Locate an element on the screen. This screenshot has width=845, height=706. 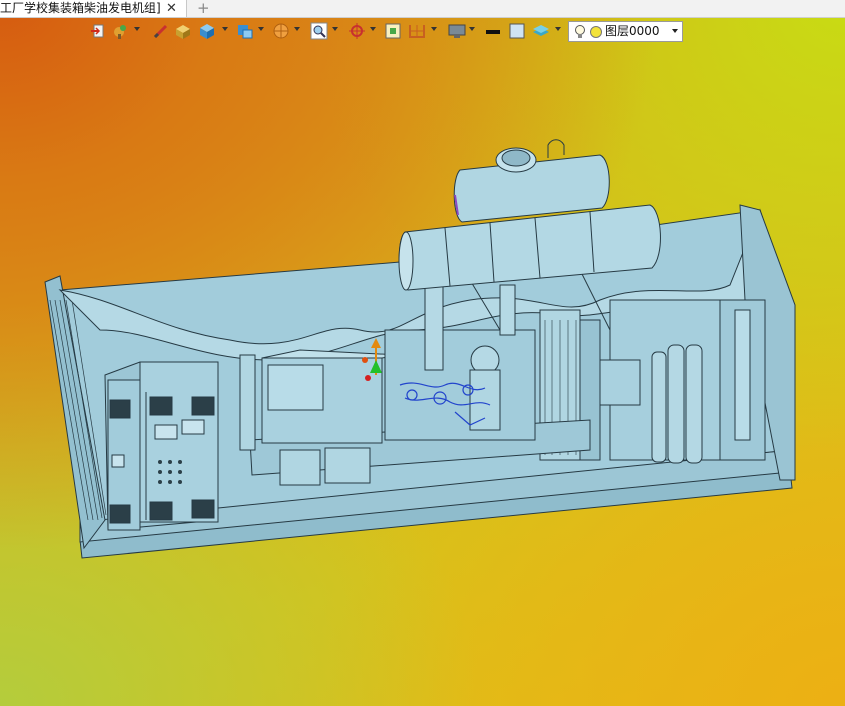
document-tab-bar: 工厂学校集装箱柴油发电机组] ✕ + is located at coordinates (422, 9).